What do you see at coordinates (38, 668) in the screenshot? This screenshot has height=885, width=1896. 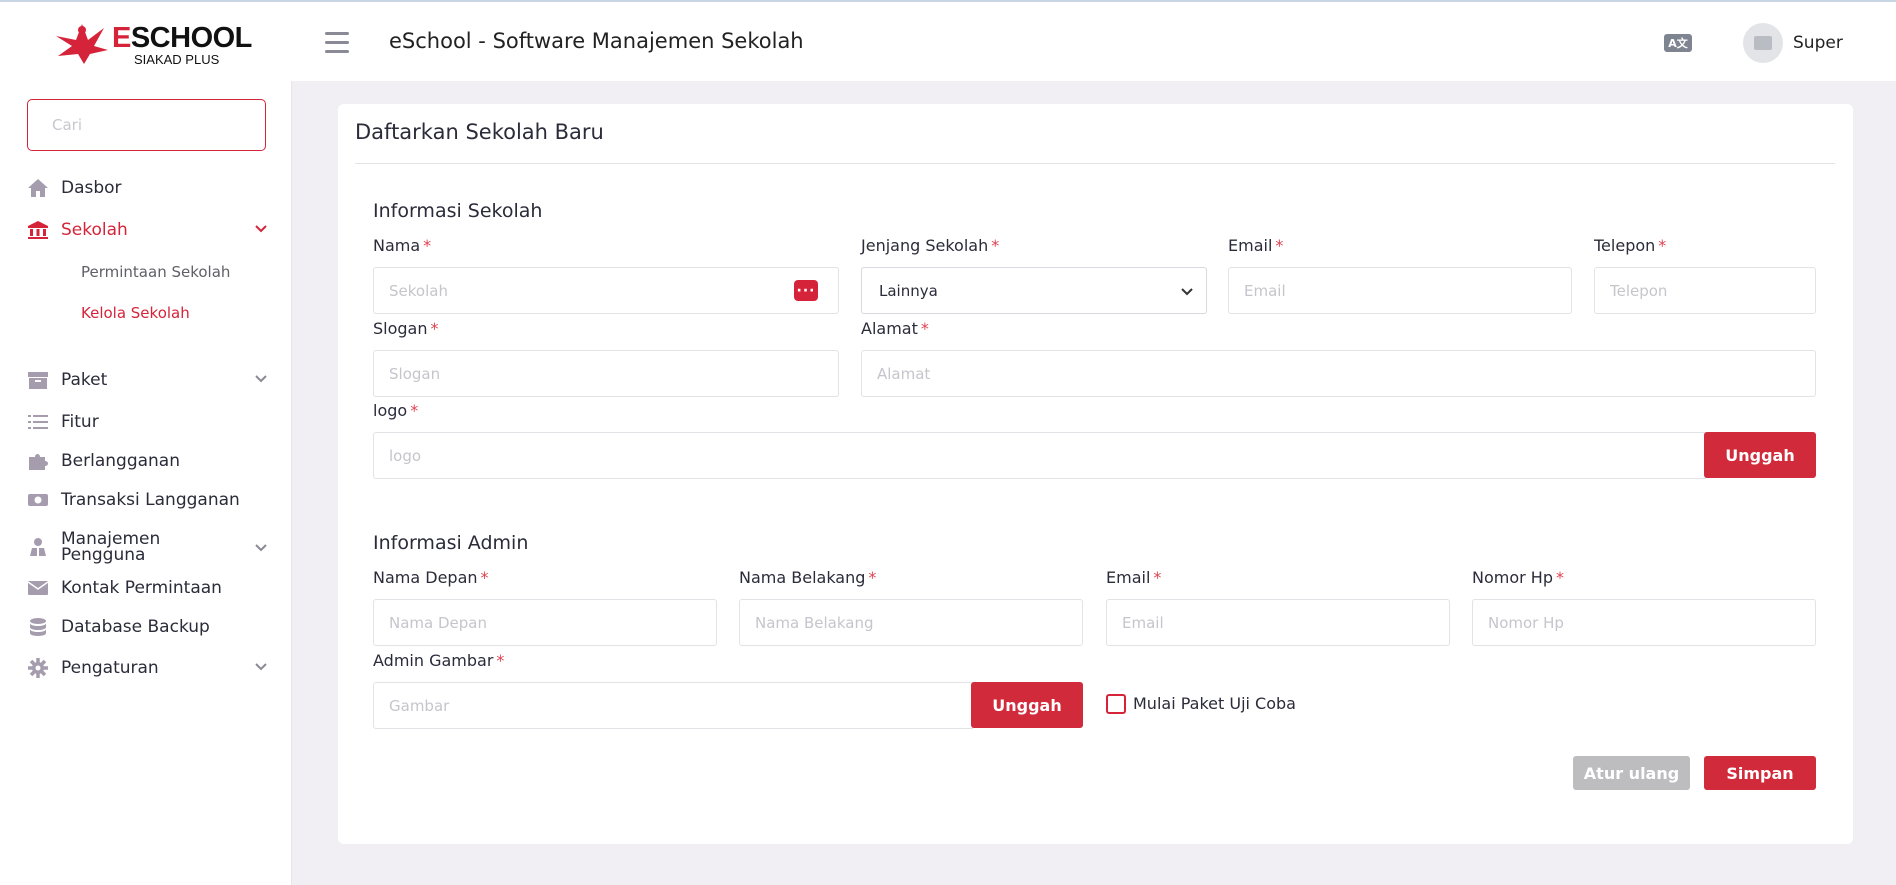 I see `gear-icon` at bounding box center [38, 668].